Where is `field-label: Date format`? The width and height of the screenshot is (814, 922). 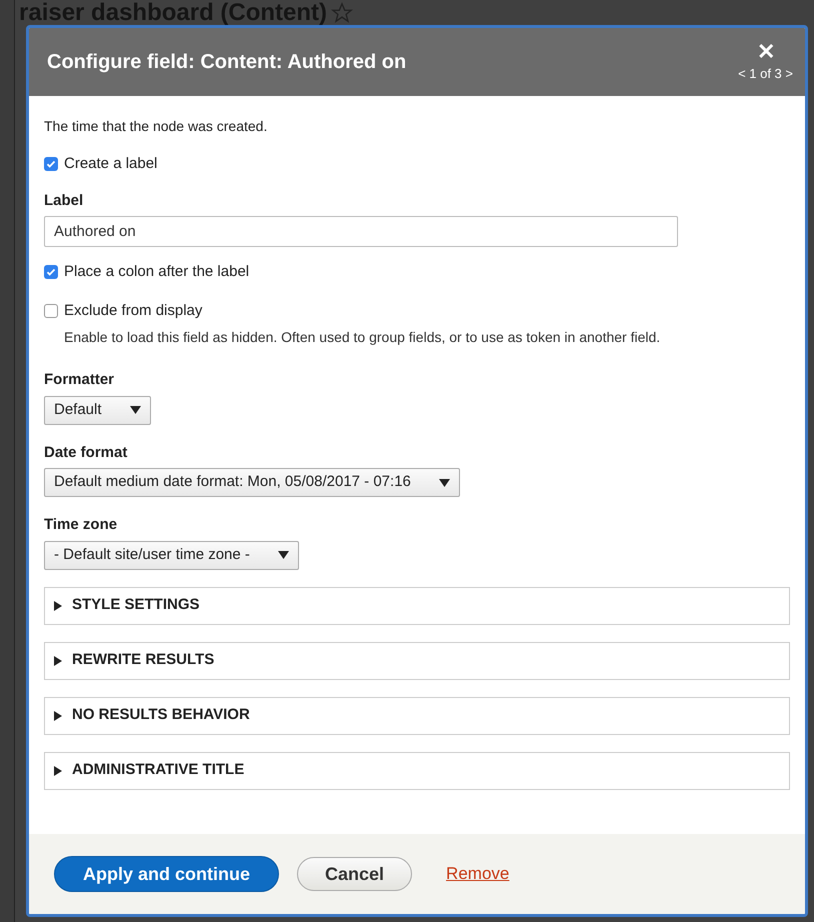 field-label: Date format is located at coordinates (86, 452).